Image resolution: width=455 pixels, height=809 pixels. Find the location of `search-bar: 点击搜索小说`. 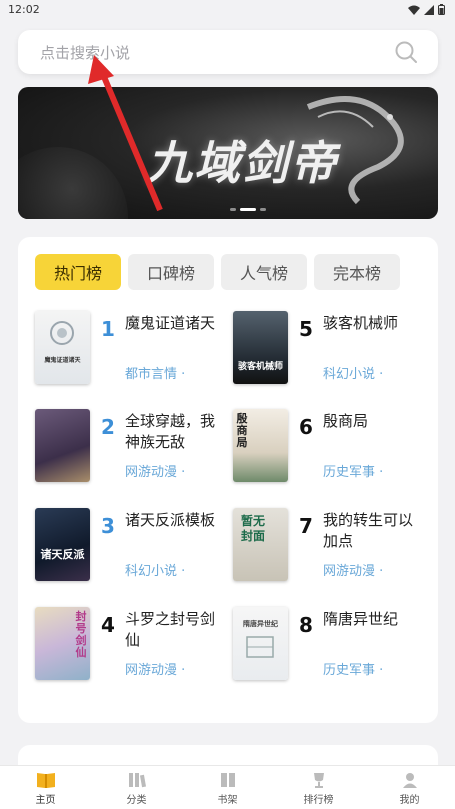

search-bar: 点击搜索小说 is located at coordinates (228, 52).